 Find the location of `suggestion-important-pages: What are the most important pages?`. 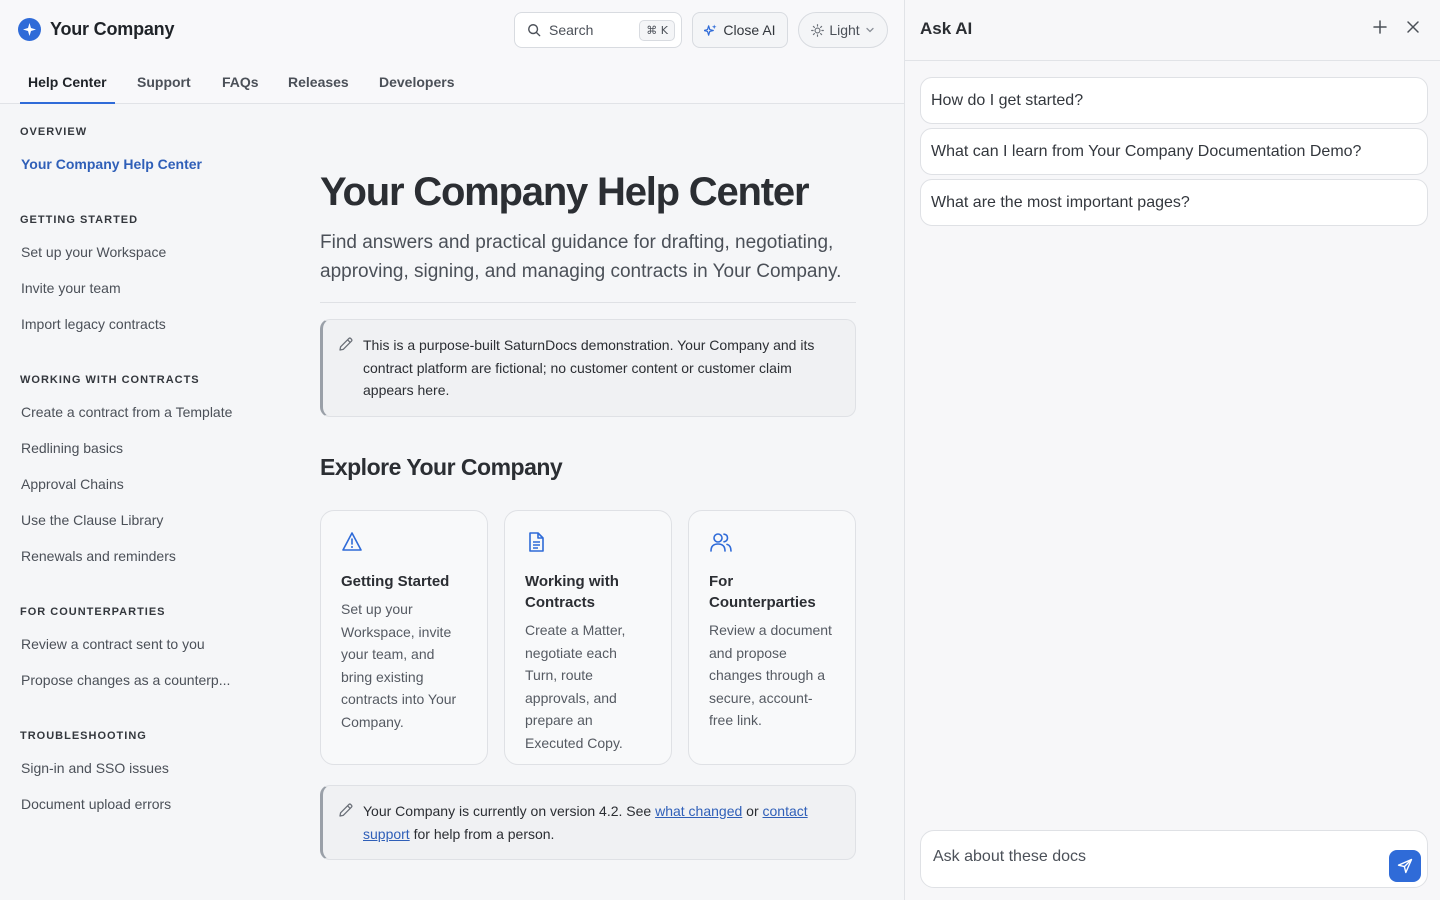

suggestion-important-pages: What are the most important pages? is located at coordinates (1174, 202).